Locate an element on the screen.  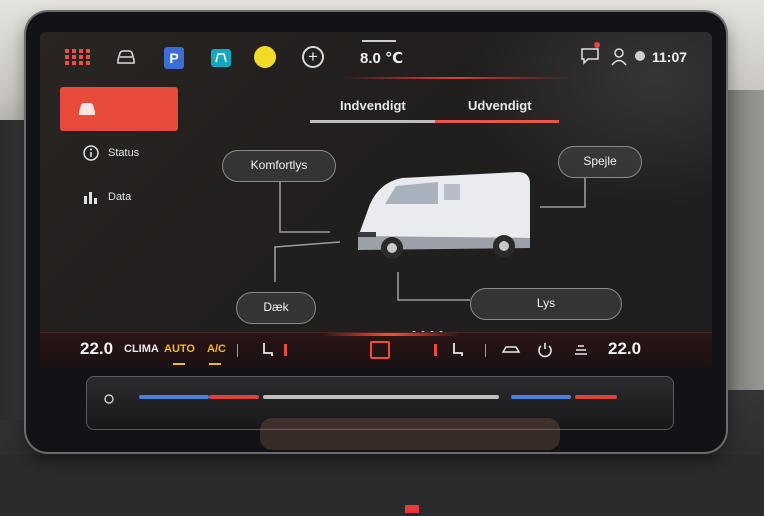
temp-slider-left-cold is located at coordinates (174, 397).